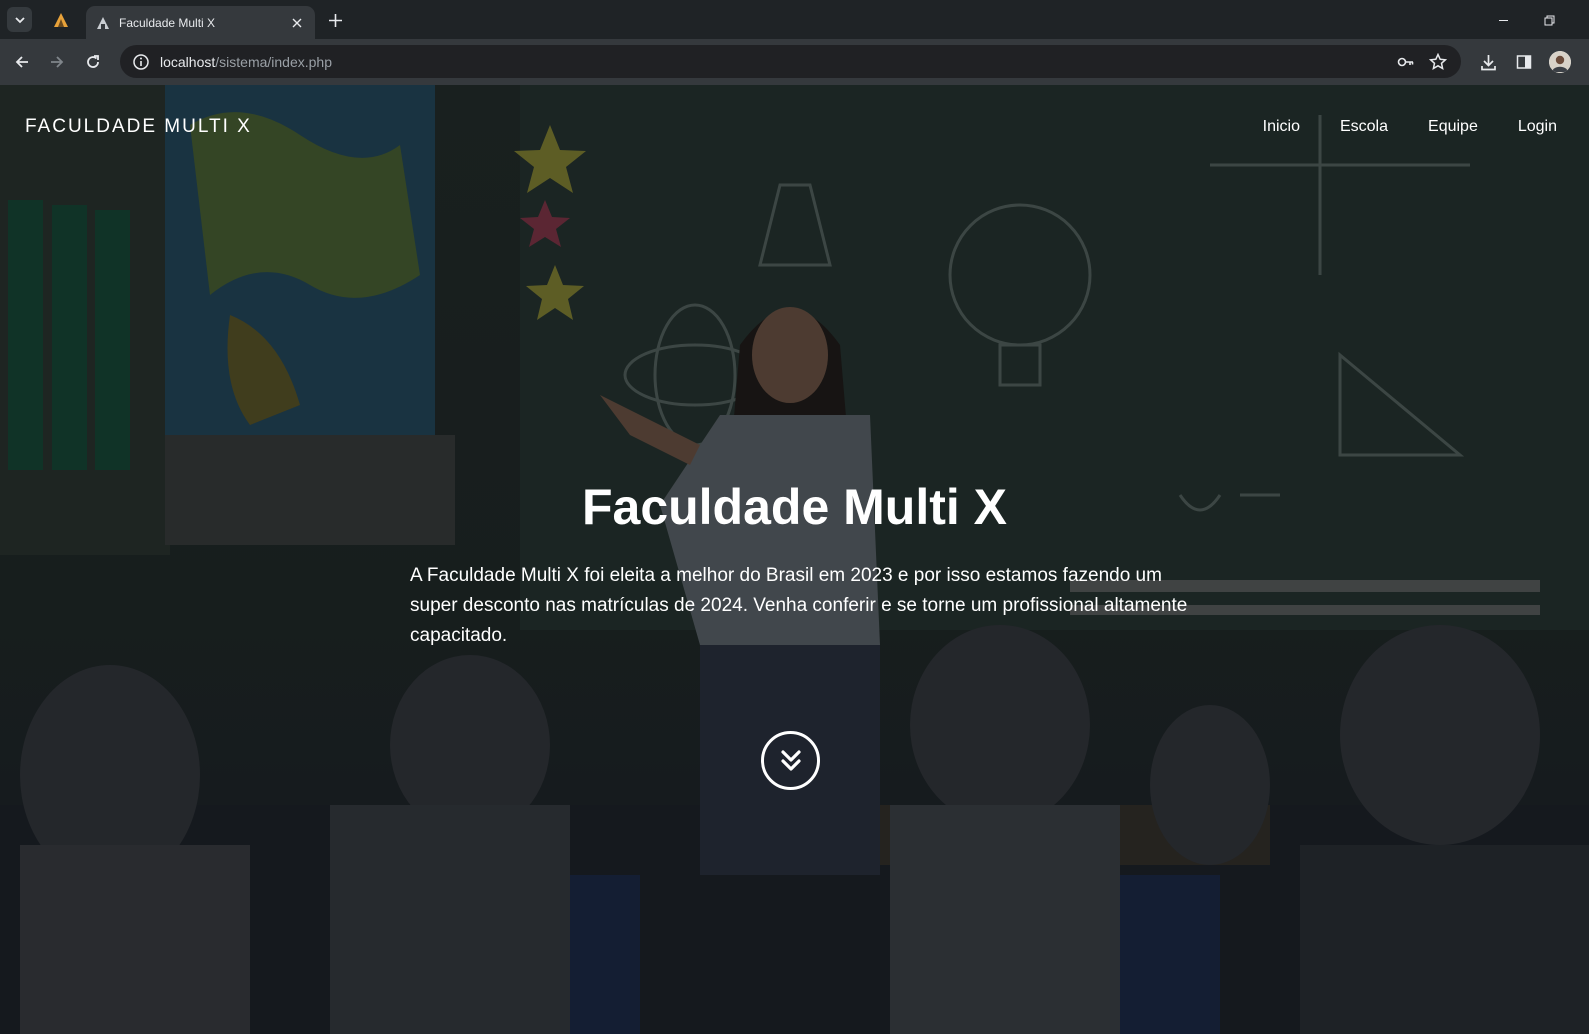 This screenshot has height=1034, width=1589. I want to click on pinned-tab, so click(61, 20).